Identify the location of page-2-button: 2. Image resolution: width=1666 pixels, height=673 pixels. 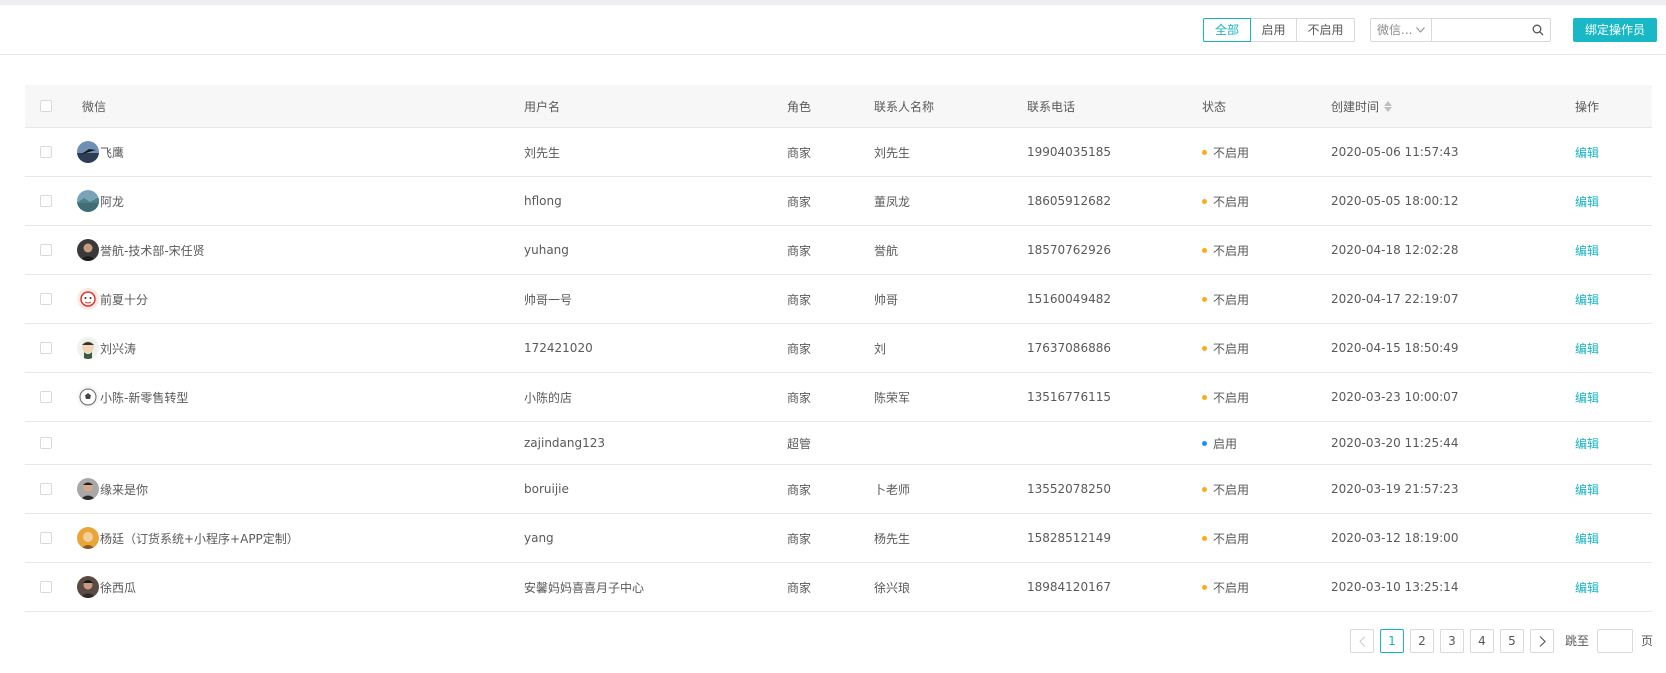
(1422, 641).